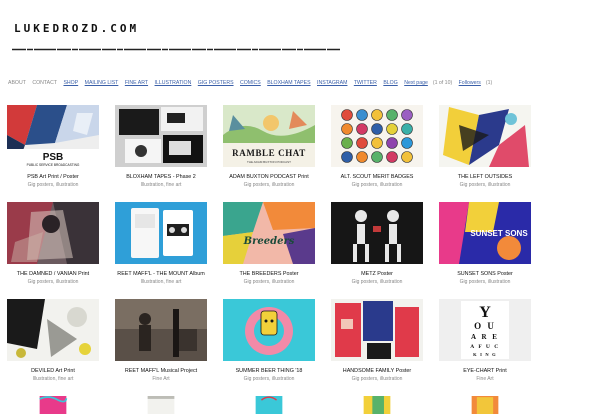  Describe the element at coordinates (161, 136) in the screenshot. I see `bloxham-thumbnail` at that location.